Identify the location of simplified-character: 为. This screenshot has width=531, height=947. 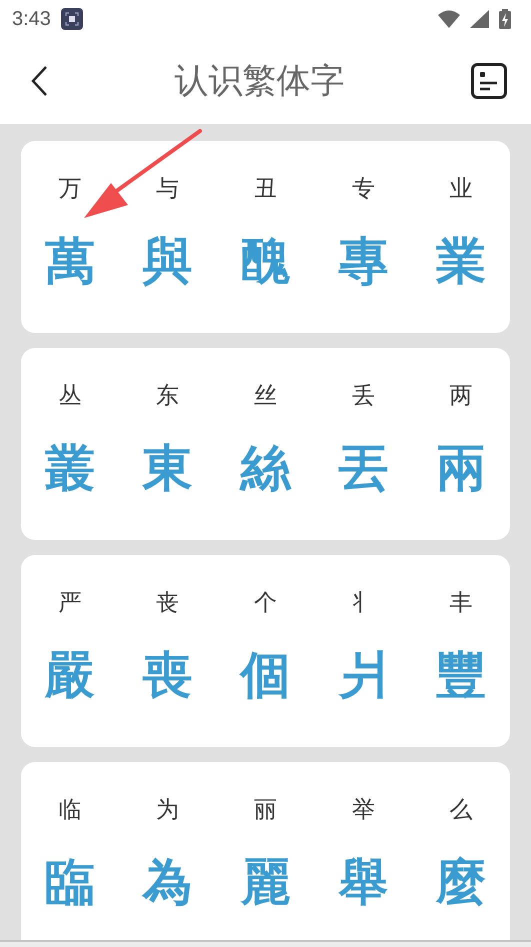
(168, 810).